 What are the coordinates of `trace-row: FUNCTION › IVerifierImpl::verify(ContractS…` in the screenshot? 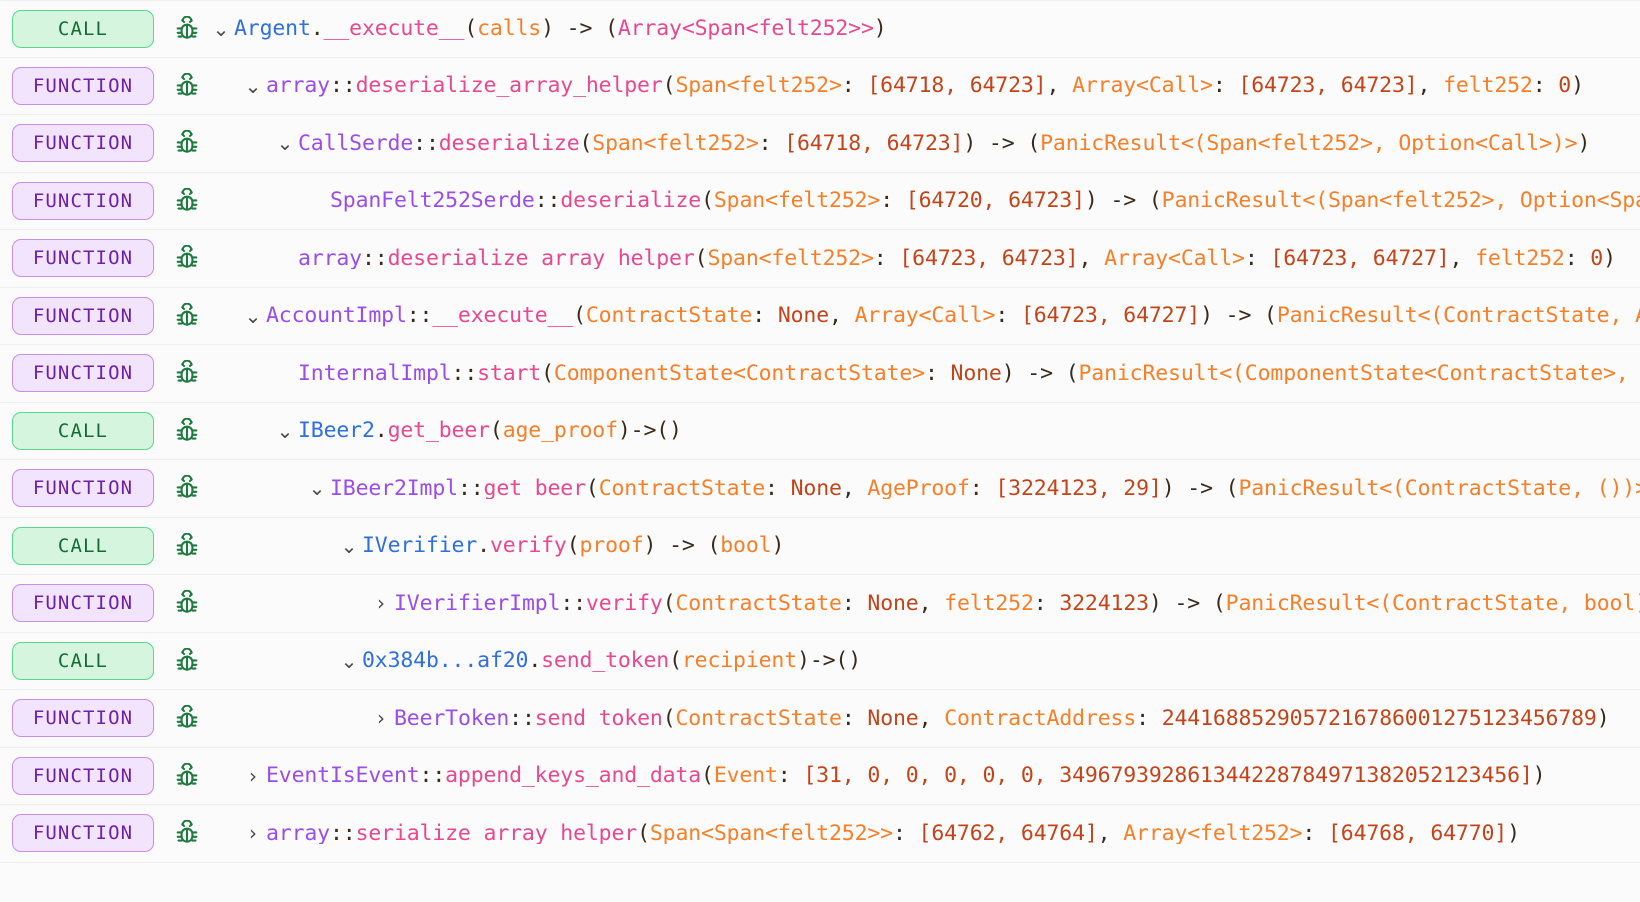 It's located at (820, 604).